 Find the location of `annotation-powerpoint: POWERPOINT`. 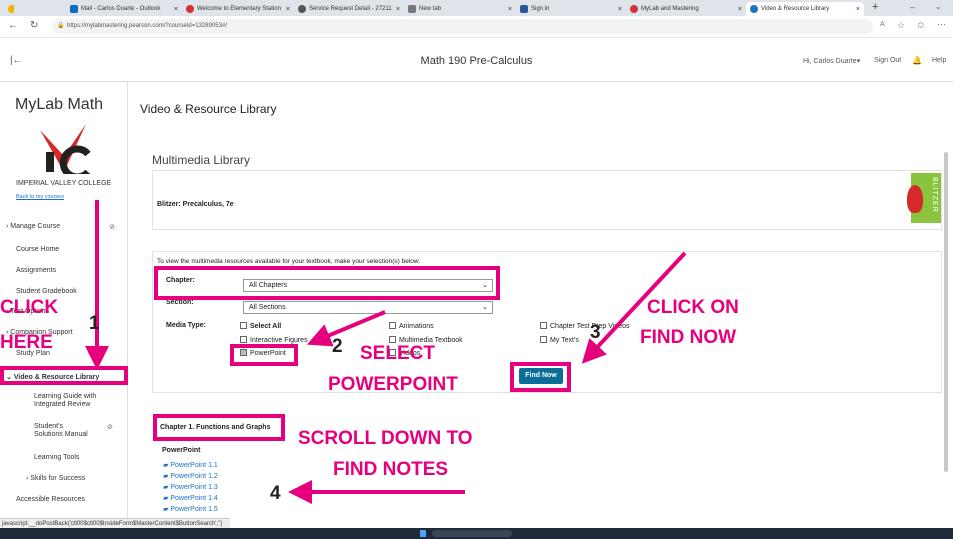

annotation-powerpoint: POWERPOINT is located at coordinates (393, 384).